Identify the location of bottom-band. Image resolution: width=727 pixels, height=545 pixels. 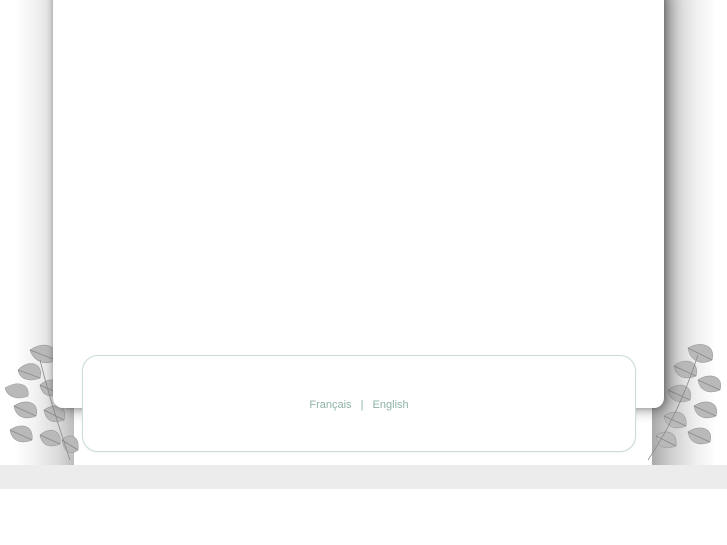
(363, 477).